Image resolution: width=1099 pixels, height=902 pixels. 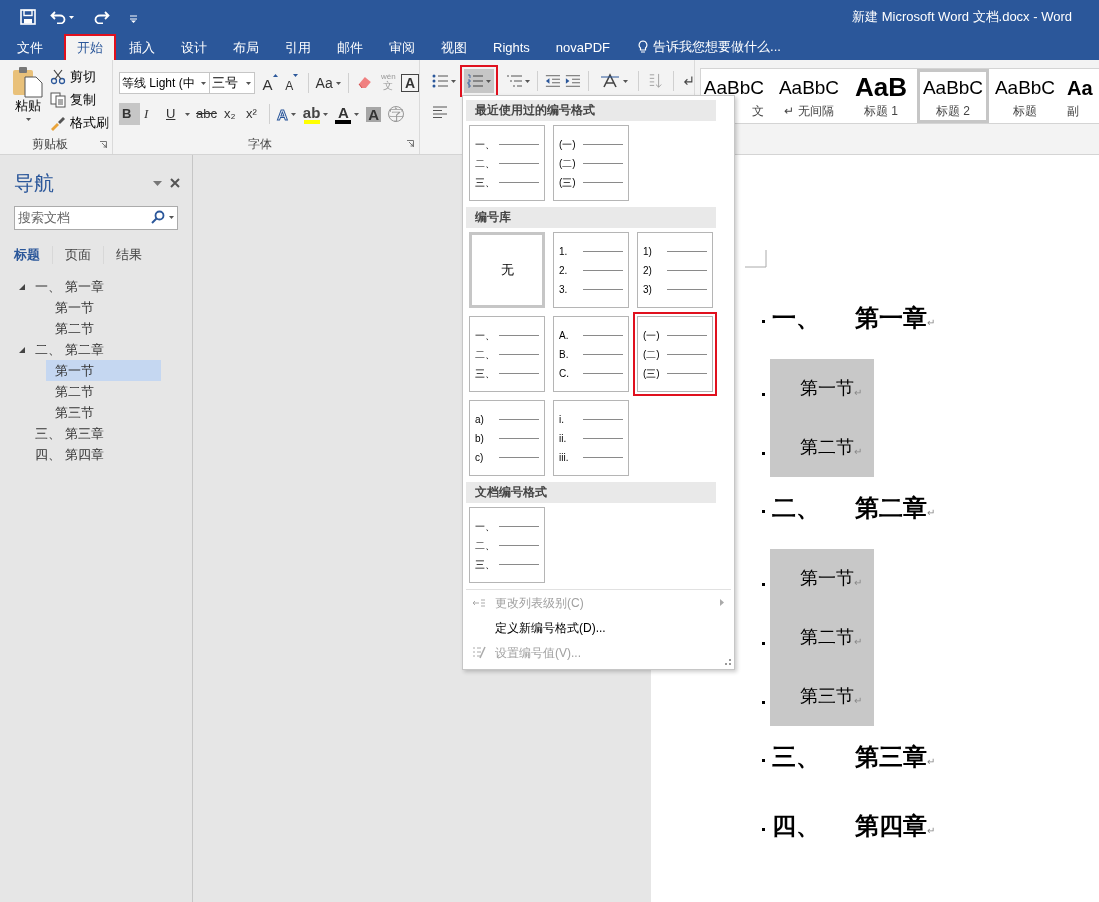 I want to click on group-label: 剪贴板, so click(x=50, y=144).